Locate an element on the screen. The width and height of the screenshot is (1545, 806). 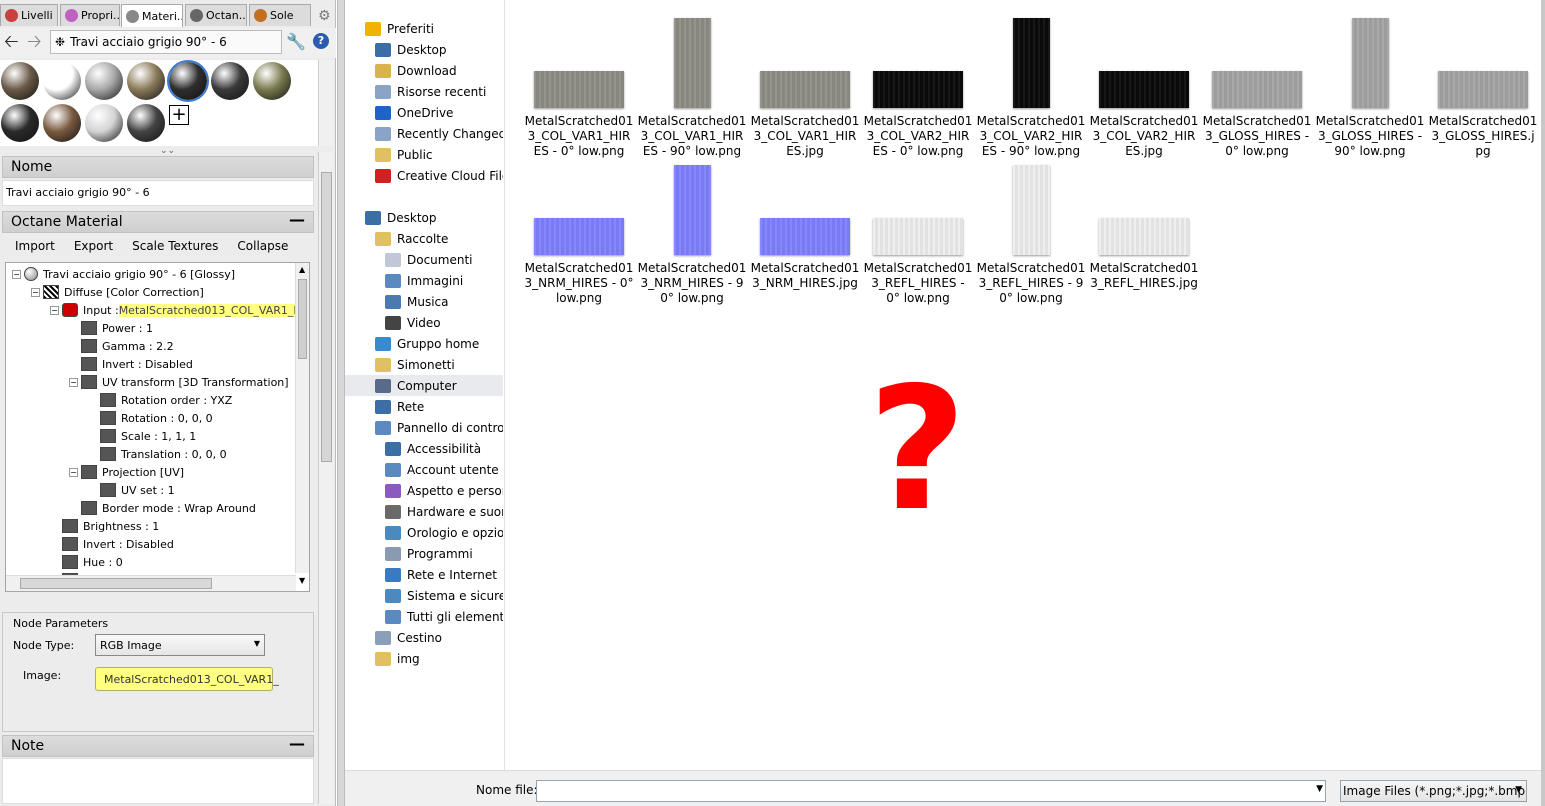
collapse-chevron-icon: ⌄⌄ is located at coordinates (167, 151).